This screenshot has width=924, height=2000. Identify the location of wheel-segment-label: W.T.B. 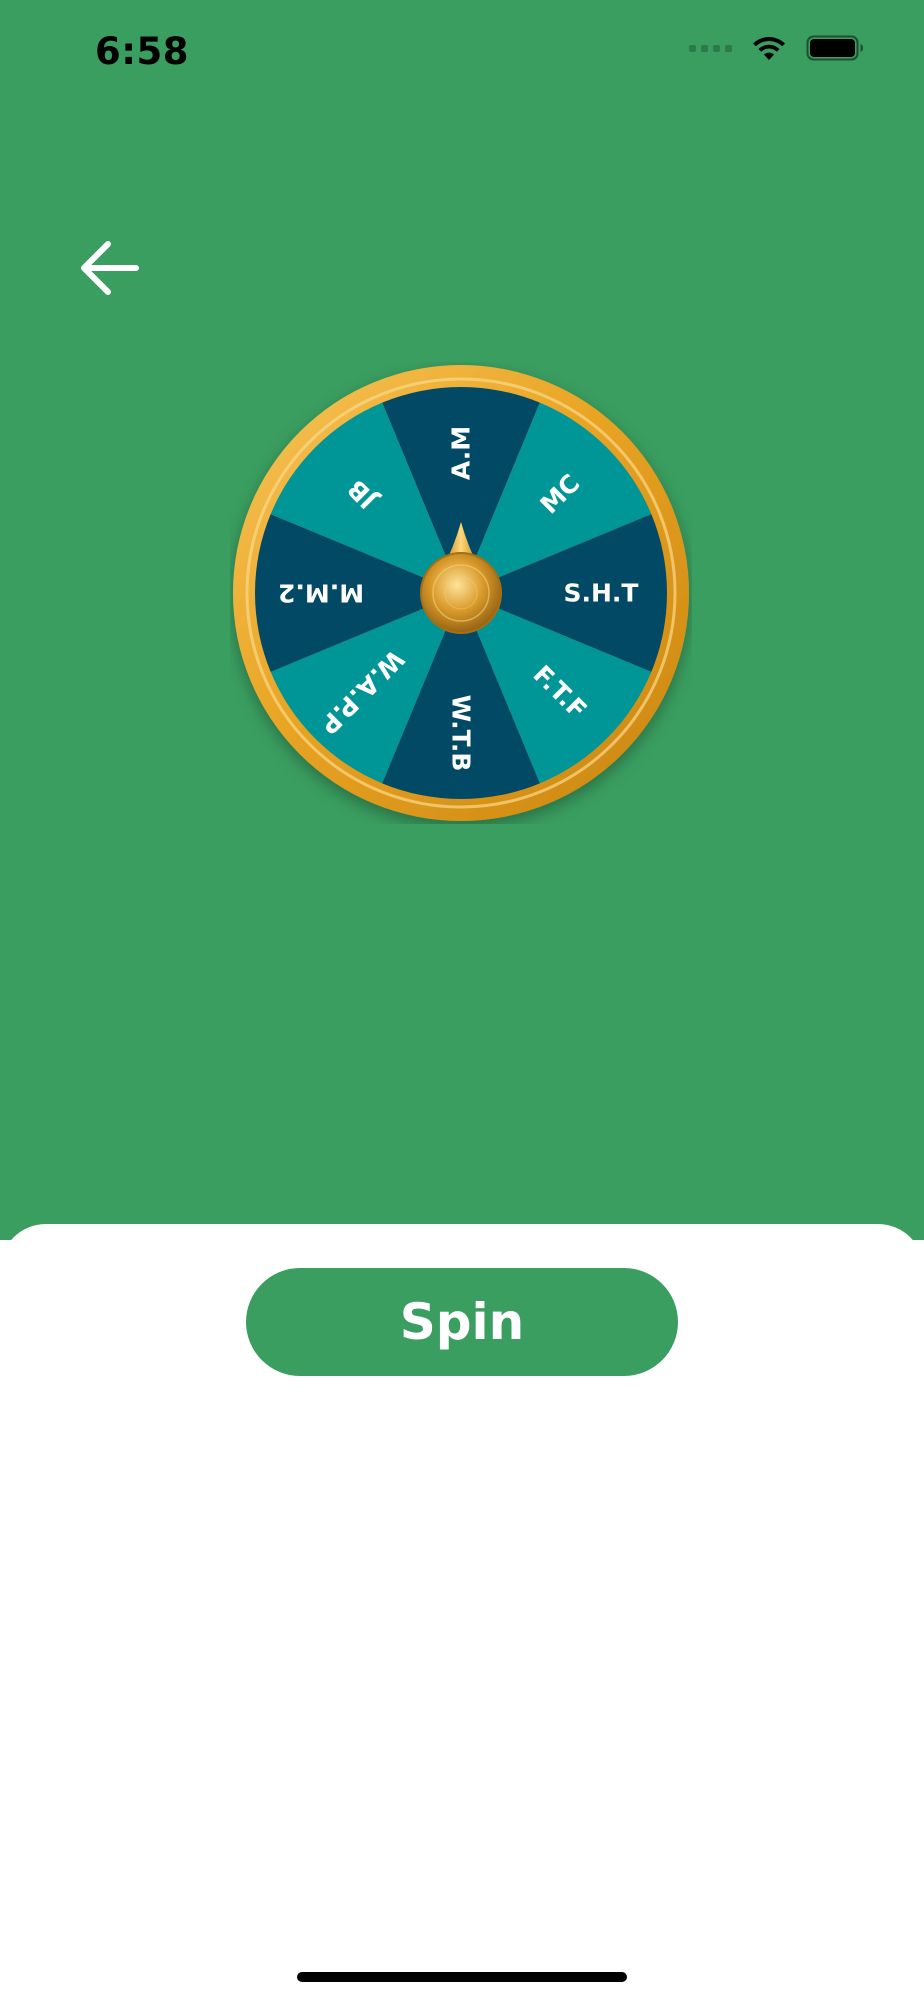
(461, 733).